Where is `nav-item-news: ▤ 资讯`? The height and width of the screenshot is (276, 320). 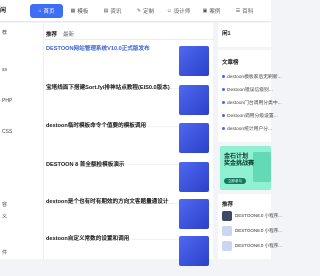 nav-item-news: ▤ 资讯 is located at coordinates (112, 11).